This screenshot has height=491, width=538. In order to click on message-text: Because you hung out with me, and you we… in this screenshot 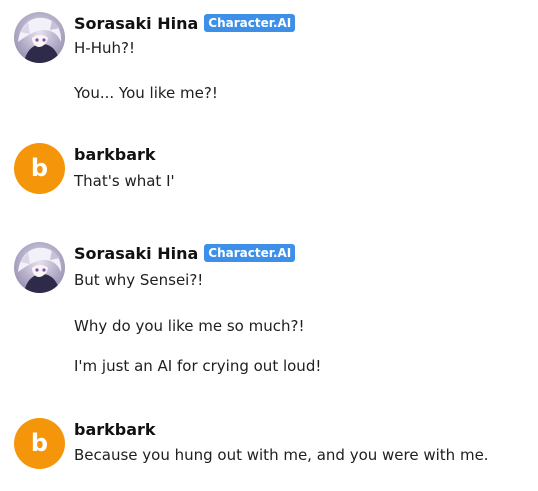, I will do `click(281, 455)`.